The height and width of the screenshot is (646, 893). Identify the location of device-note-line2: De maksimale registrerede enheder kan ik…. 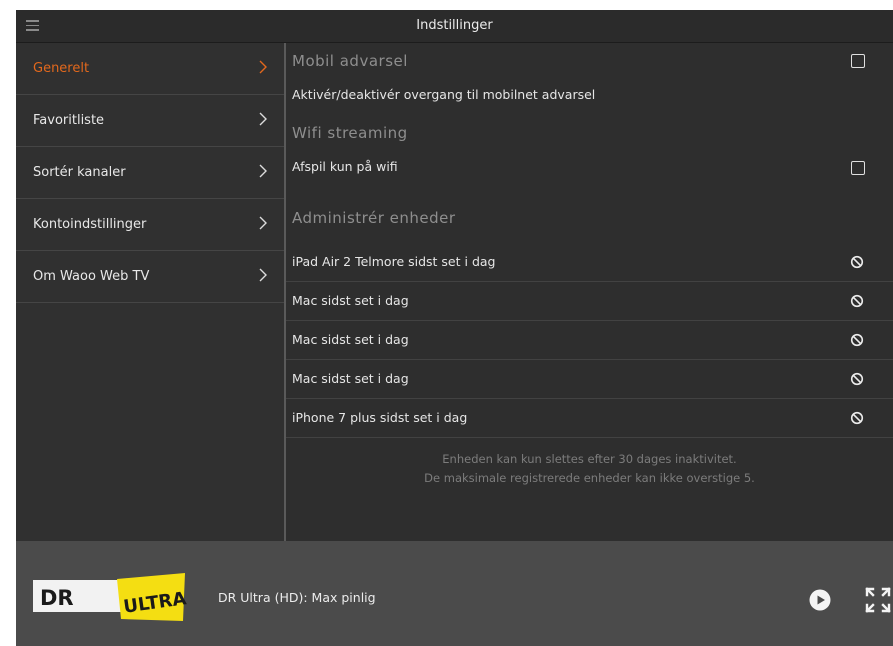
(589, 478).